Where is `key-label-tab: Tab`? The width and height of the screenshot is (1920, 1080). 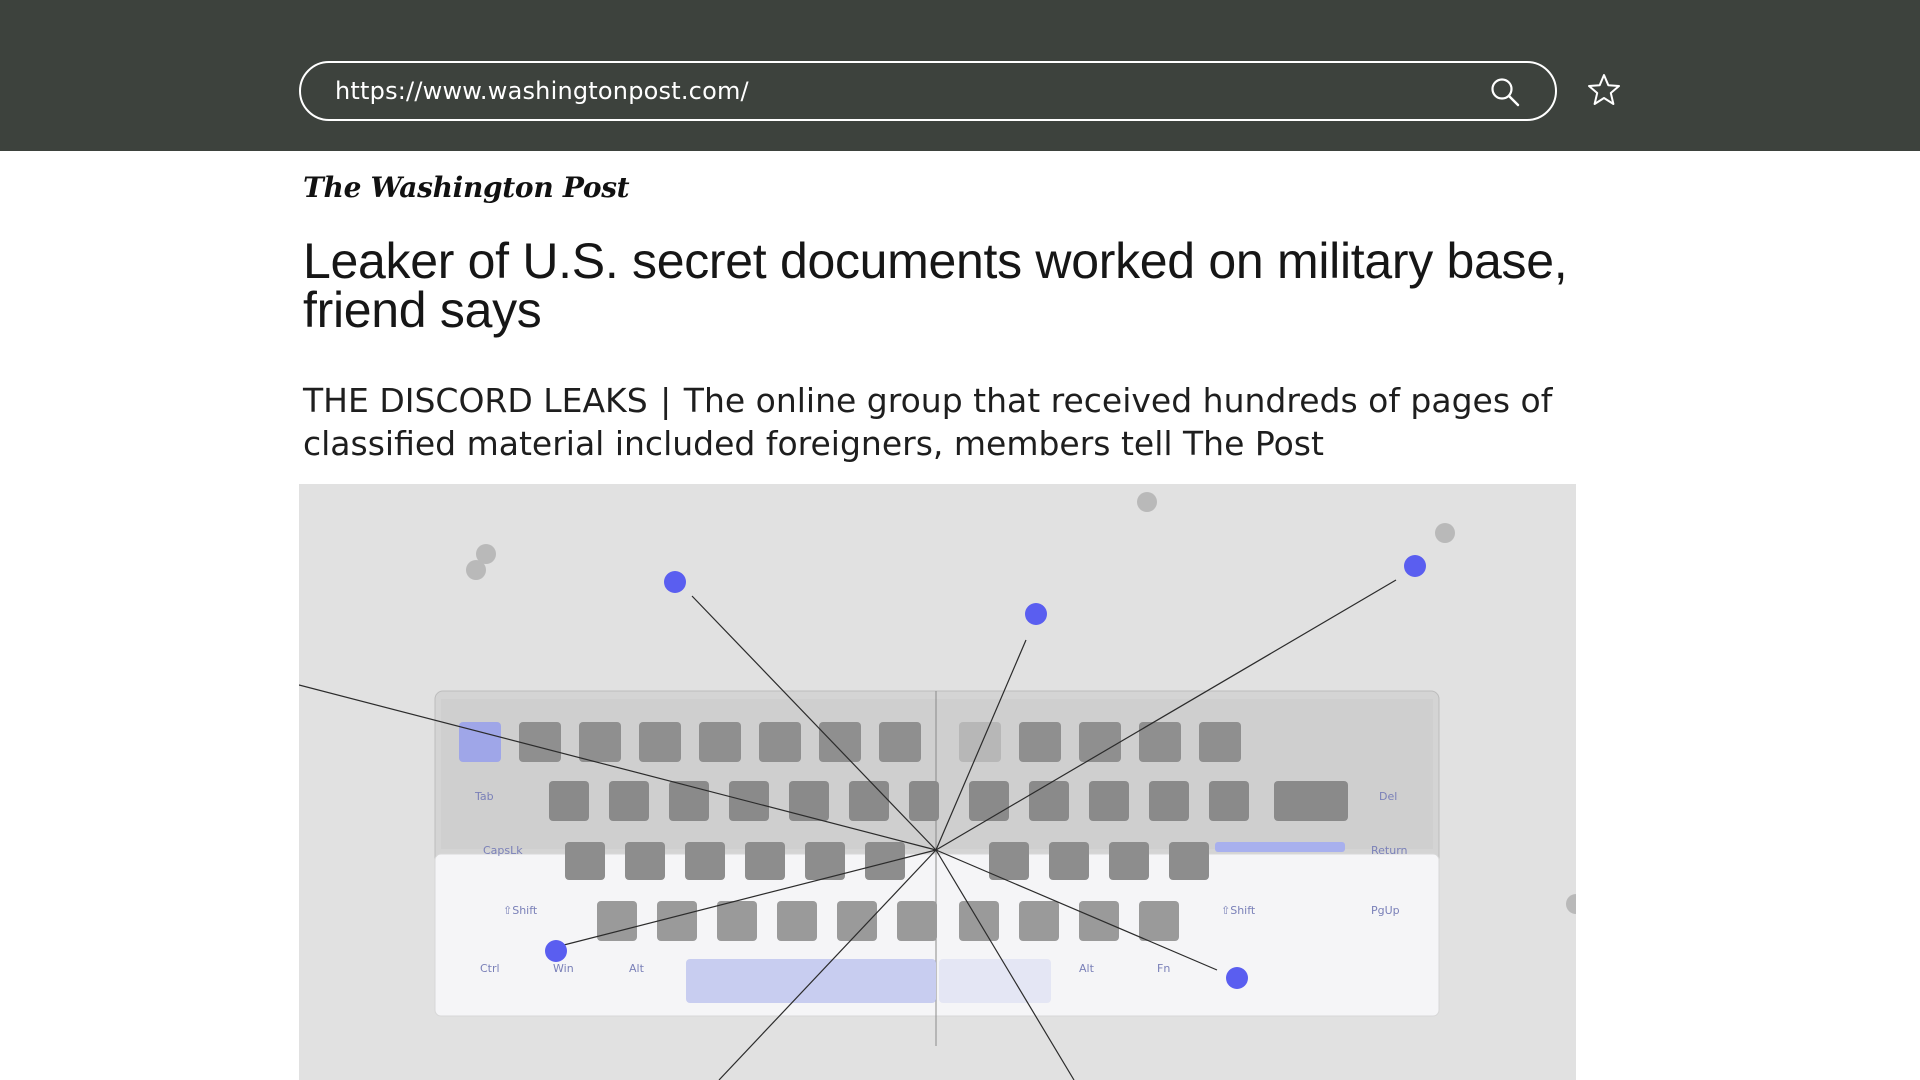
key-label-tab: Tab is located at coordinates (484, 796).